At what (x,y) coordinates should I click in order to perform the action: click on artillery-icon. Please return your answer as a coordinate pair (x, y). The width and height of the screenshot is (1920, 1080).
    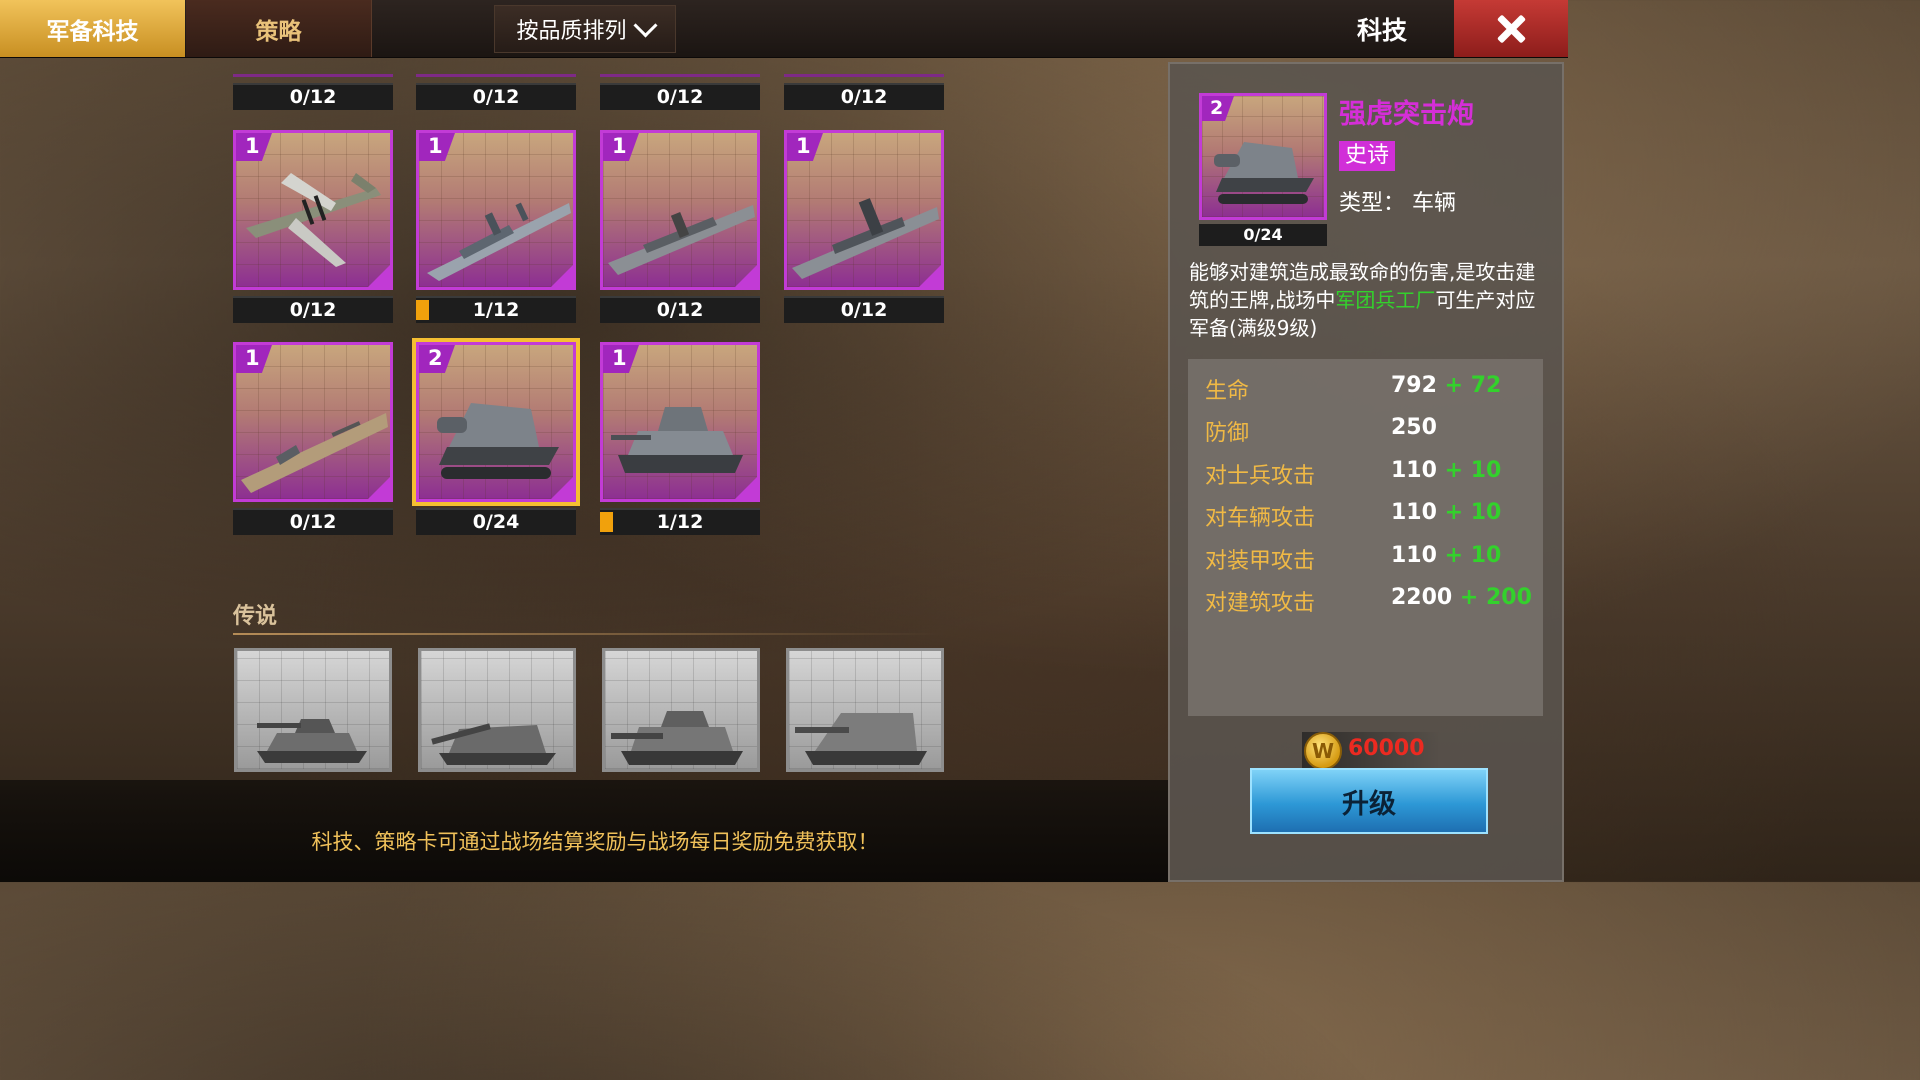
    Looking at the image, I should click on (493, 744).